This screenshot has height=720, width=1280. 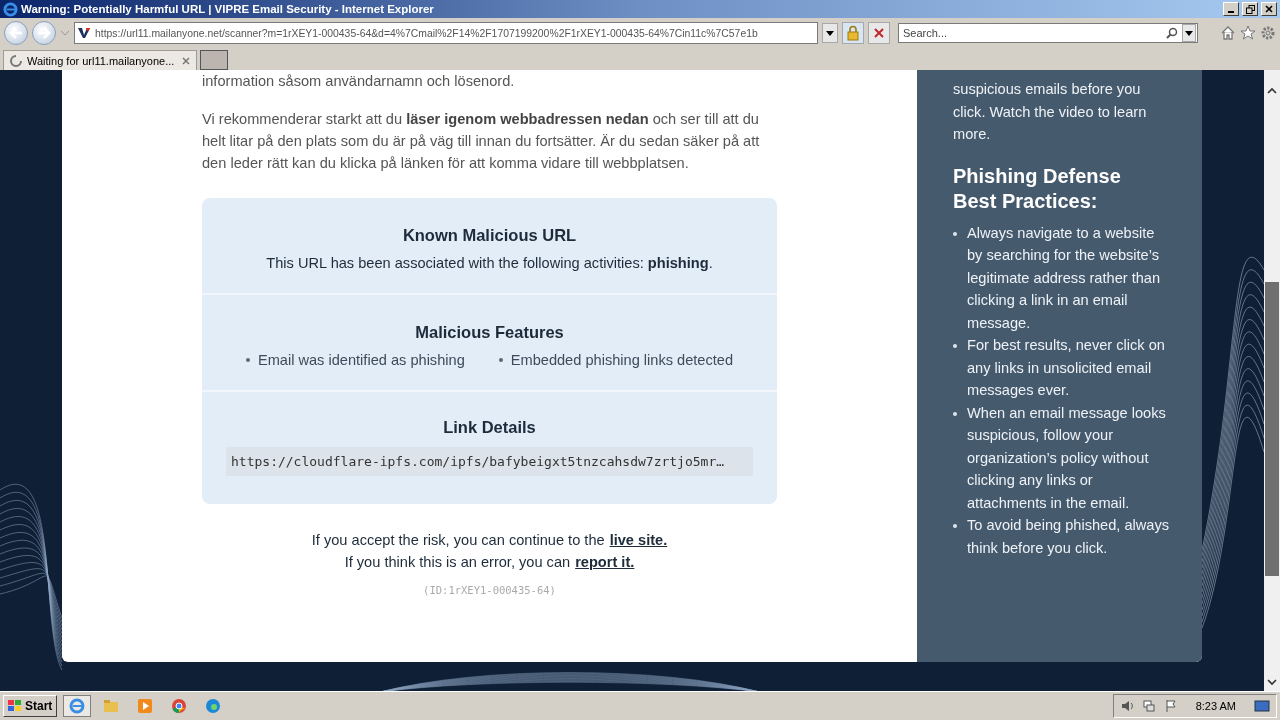 What do you see at coordinates (446, 33) in the screenshot?
I see `address-field: https://url11.mailanyone.net/scanner?m=1rXEY1-000435-64&d=4%7Cmail%2F14%2F1707199200%2F1rXEY1-000435-64%7Cin11c%7C57e1b` at bounding box center [446, 33].